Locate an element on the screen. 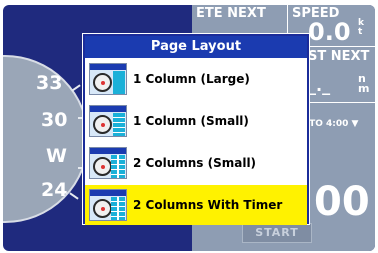  menu-item-2-columns-small: 2 Columns (Small) is located at coordinates (196, 163).